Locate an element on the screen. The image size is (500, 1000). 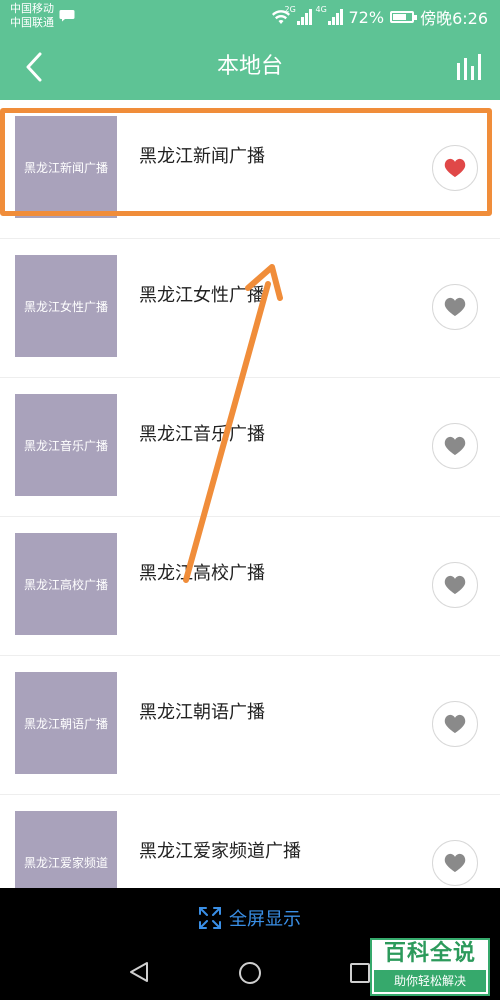
list-item: 黑龙江音乐广播 黑龙江音乐广播 is located at coordinates (250, 447).